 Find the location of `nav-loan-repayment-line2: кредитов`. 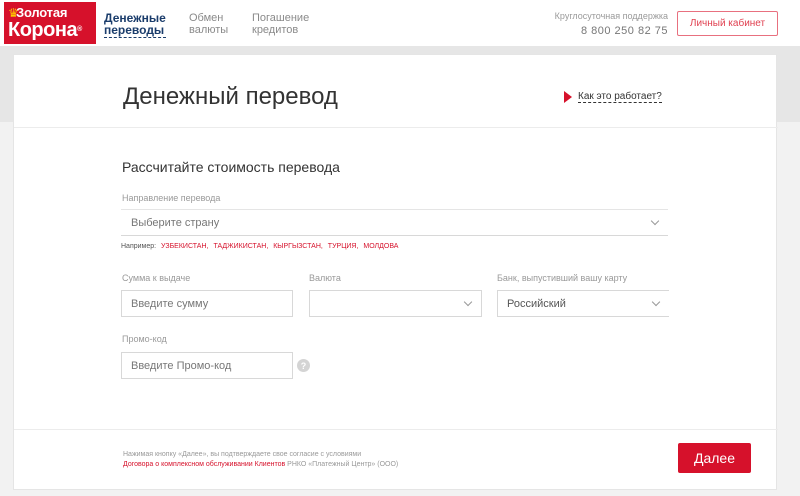

nav-loan-repayment-line2: кредитов is located at coordinates (275, 30).